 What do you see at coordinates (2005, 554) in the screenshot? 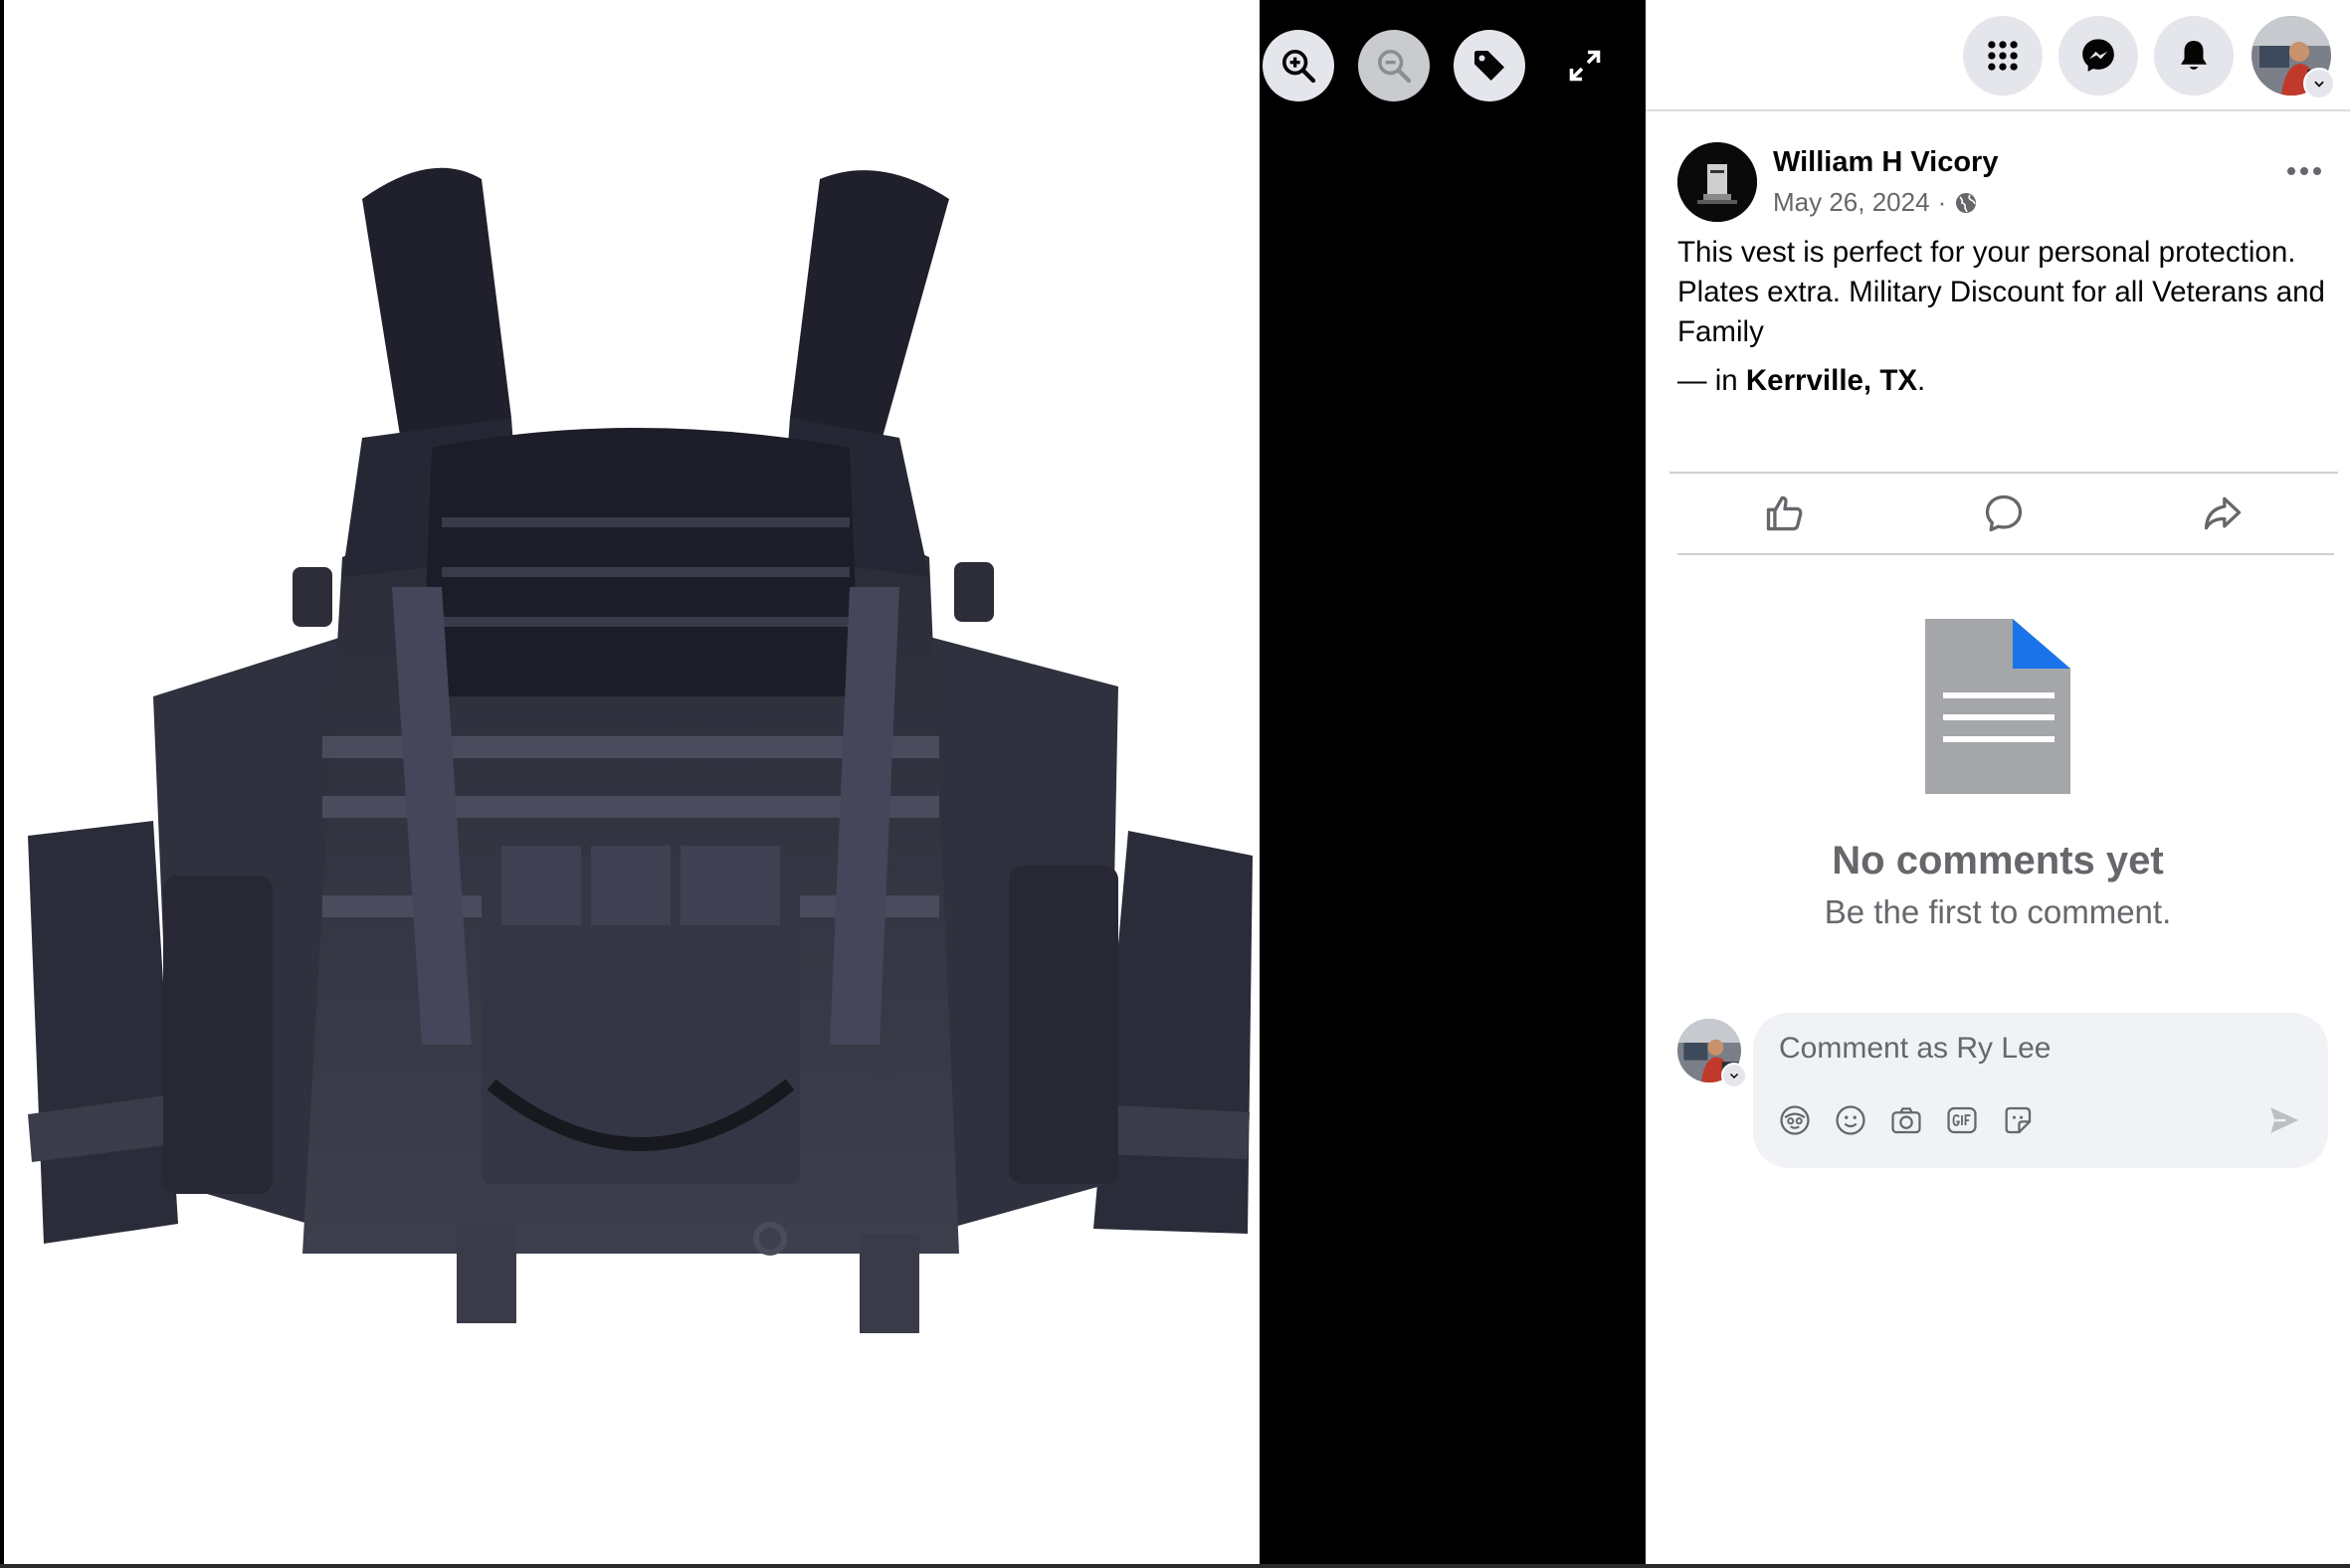
I see `actions-divider-bottom` at bounding box center [2005, 554].